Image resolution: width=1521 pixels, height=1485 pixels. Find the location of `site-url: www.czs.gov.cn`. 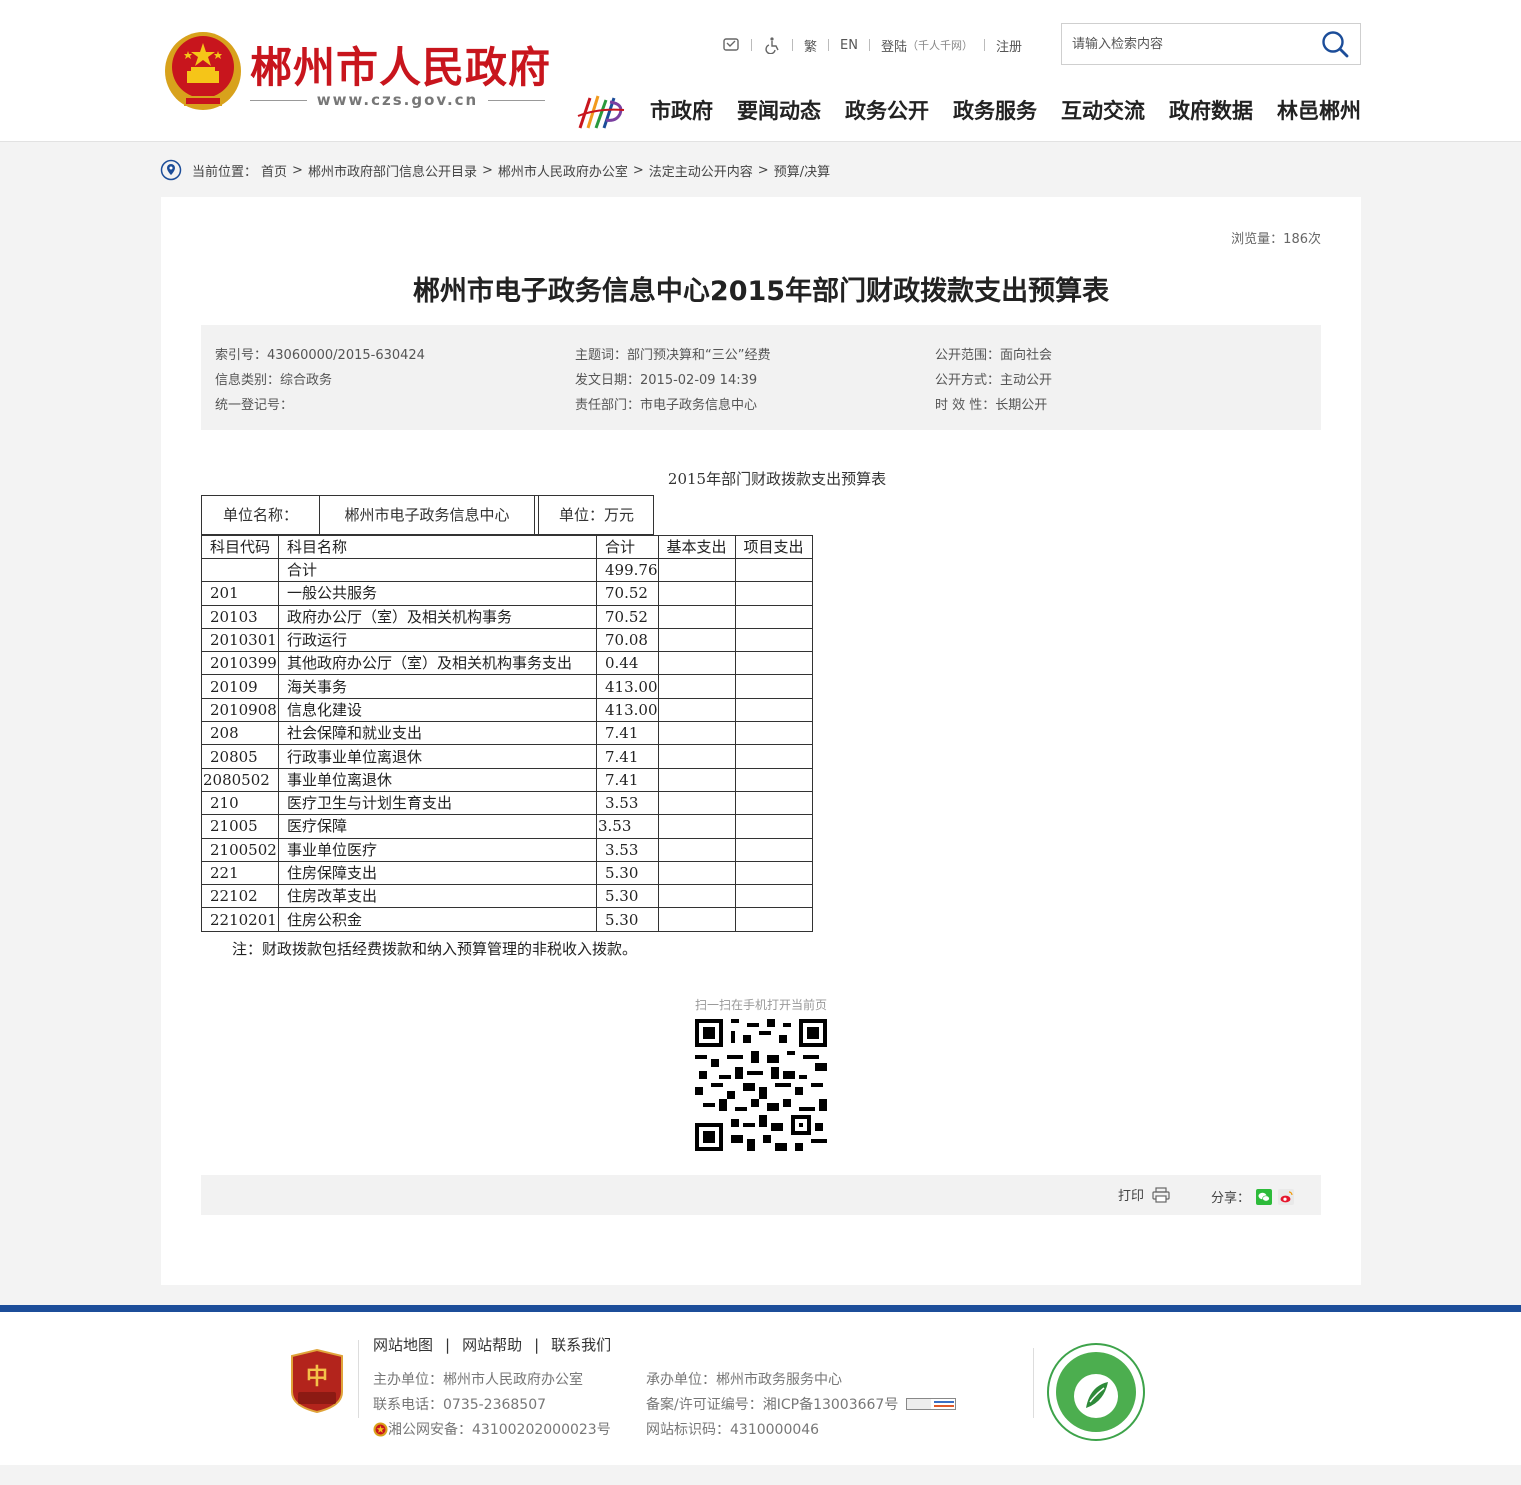

site-url: www.czs.gov.cn is located at coordinates (397, 100).